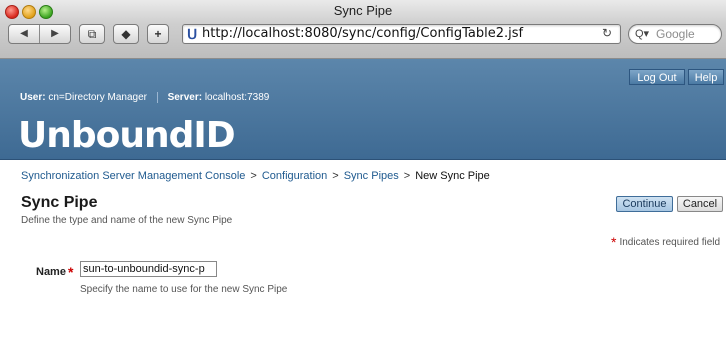 This screenshot has height=343, width=726. I want to click on back-forward-group: ◀ ▶, so click(39, 34).